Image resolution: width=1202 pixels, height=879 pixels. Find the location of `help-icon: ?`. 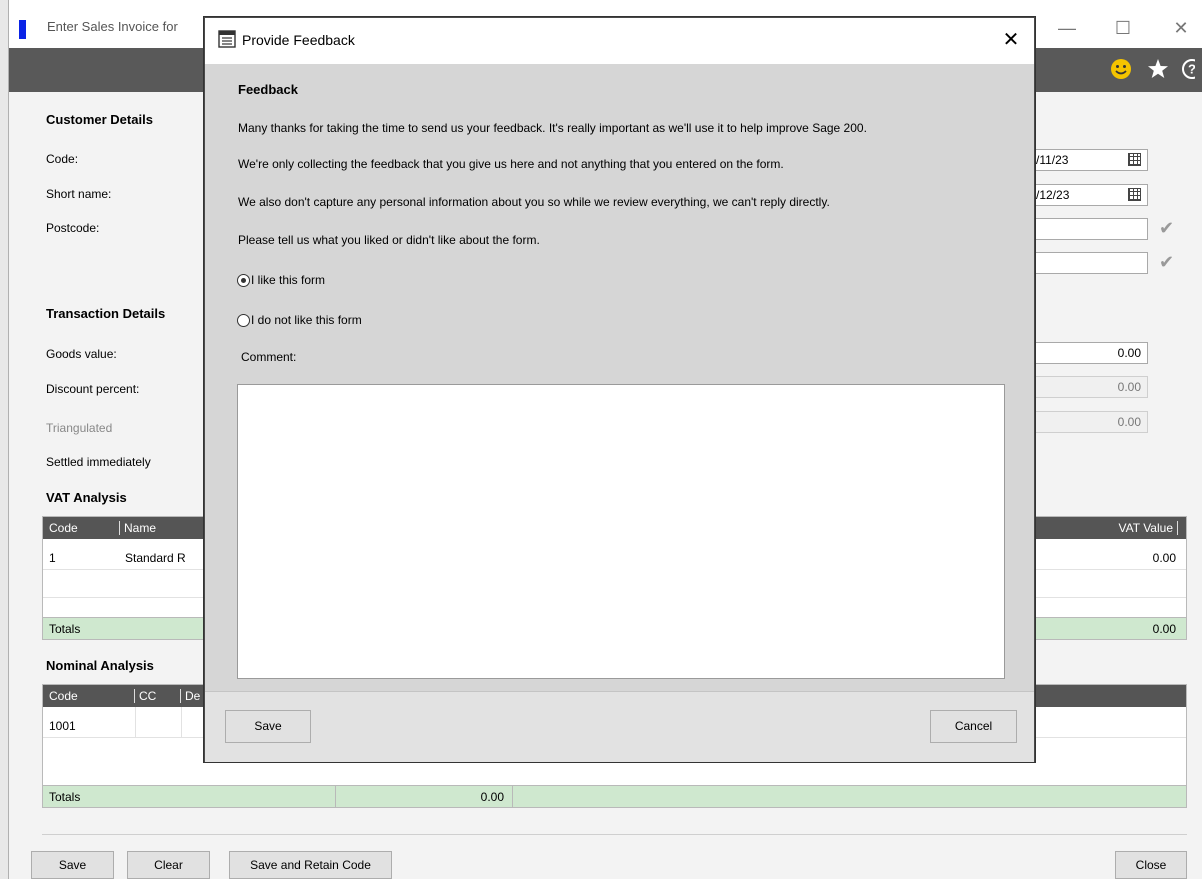

help-icon: ? is located at coordinates (1188, 70).